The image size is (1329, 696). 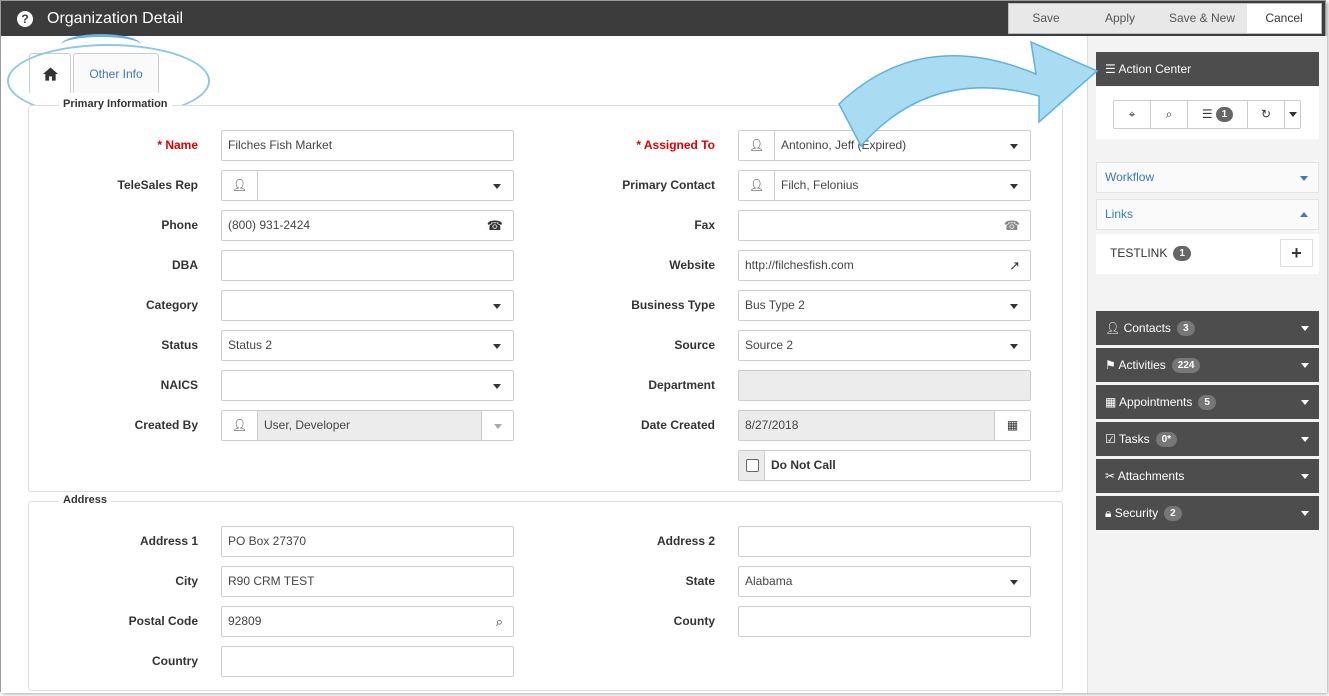 I want to click on map-marker-icon: ⌖, so click(x=1132, y=114).